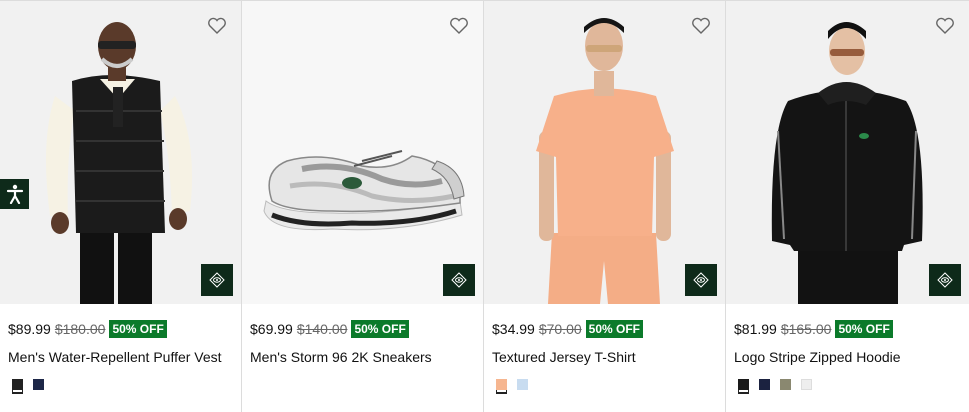 The height and width of the screenshot is (412, 969). I want to click on original-price: $70.00, so click(560, 329).